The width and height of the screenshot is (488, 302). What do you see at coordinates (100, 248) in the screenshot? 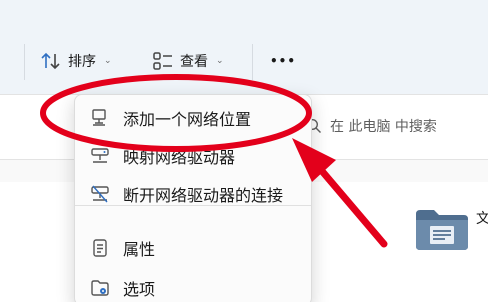
I see `properties-icon` at bounding box center [100, 248].